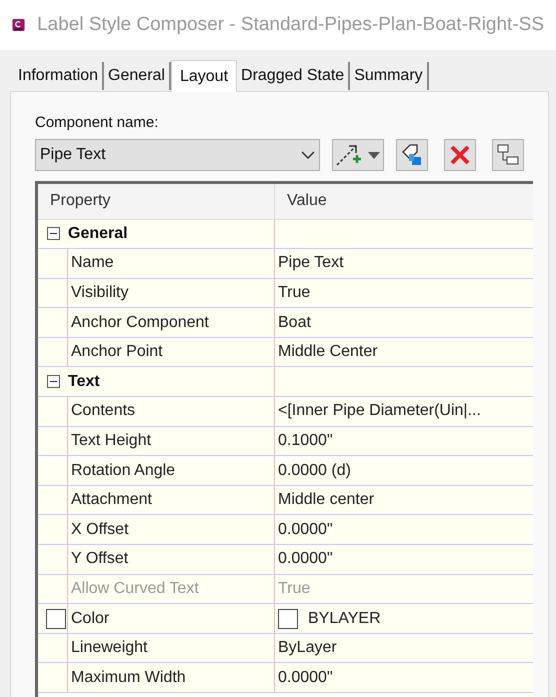 The image size is (556, 697). Describe the element at coordinates (307, 648) in the screenshot. I see `property-value: ByLayer` at that location.